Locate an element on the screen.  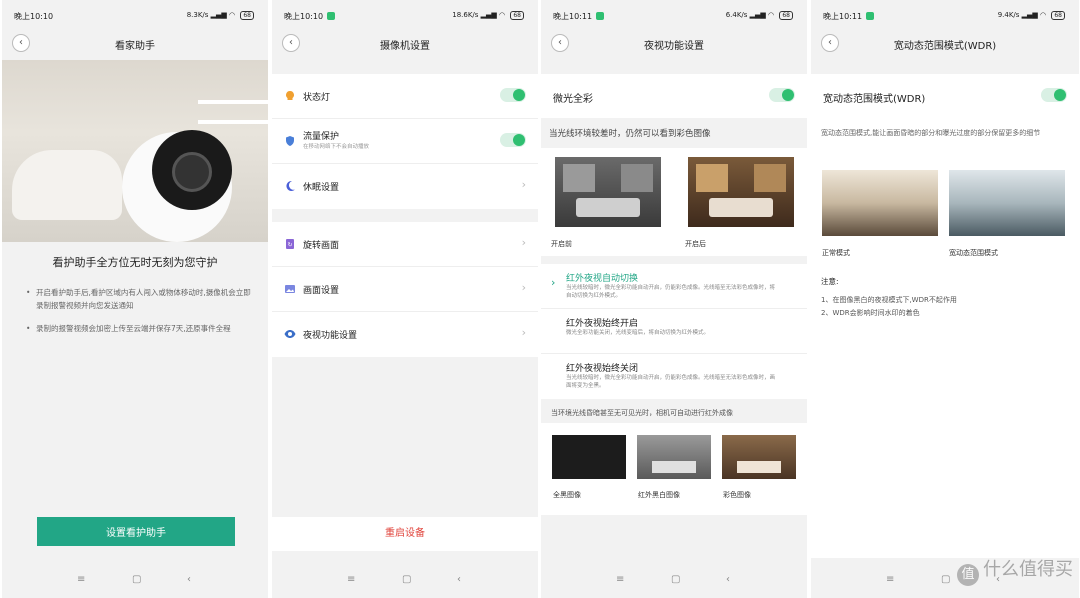
section-description: 当光线环境较差时，仍然可以看到彩色图像 is located at coordinates (630, 134).